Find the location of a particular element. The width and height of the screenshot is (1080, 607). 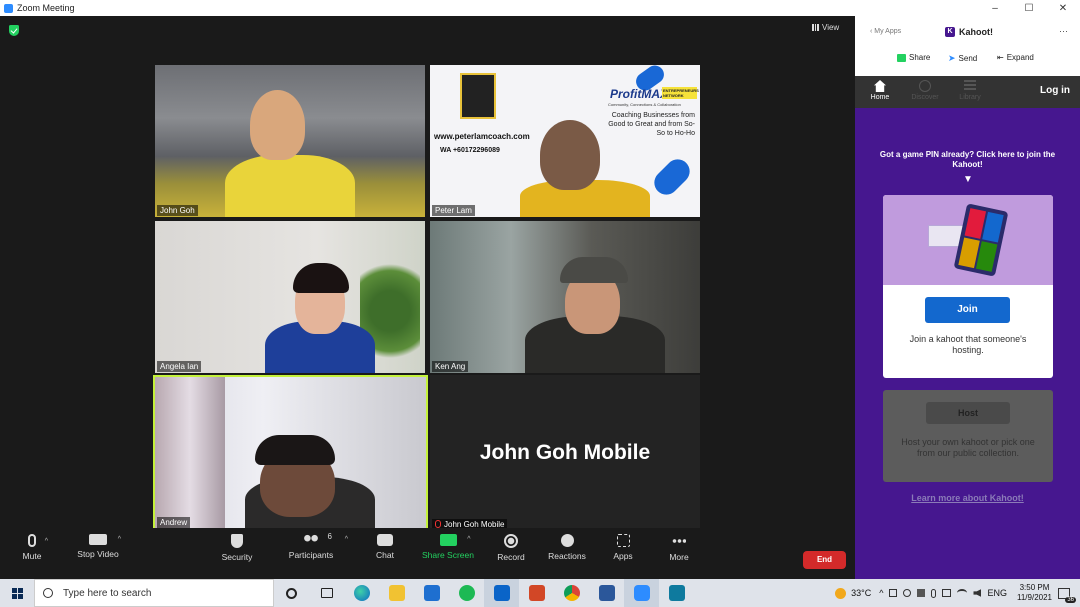

microphone-tray-icon is located at coordinates (934, 593).